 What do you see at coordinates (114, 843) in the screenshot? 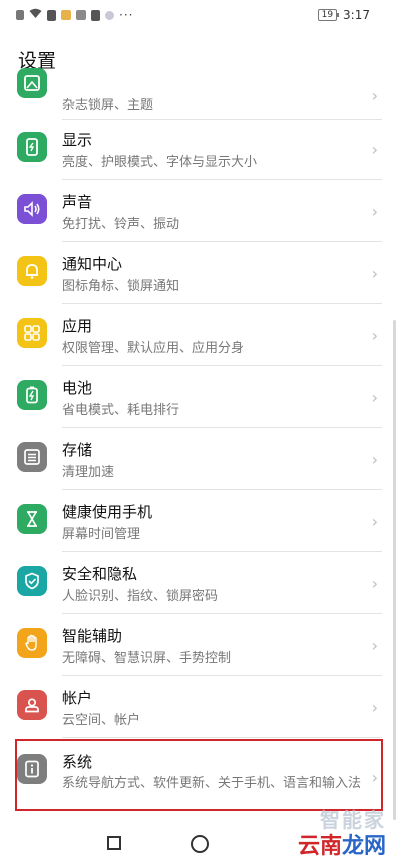
I see `recent-apps-button` at bounding box center [114, 843].